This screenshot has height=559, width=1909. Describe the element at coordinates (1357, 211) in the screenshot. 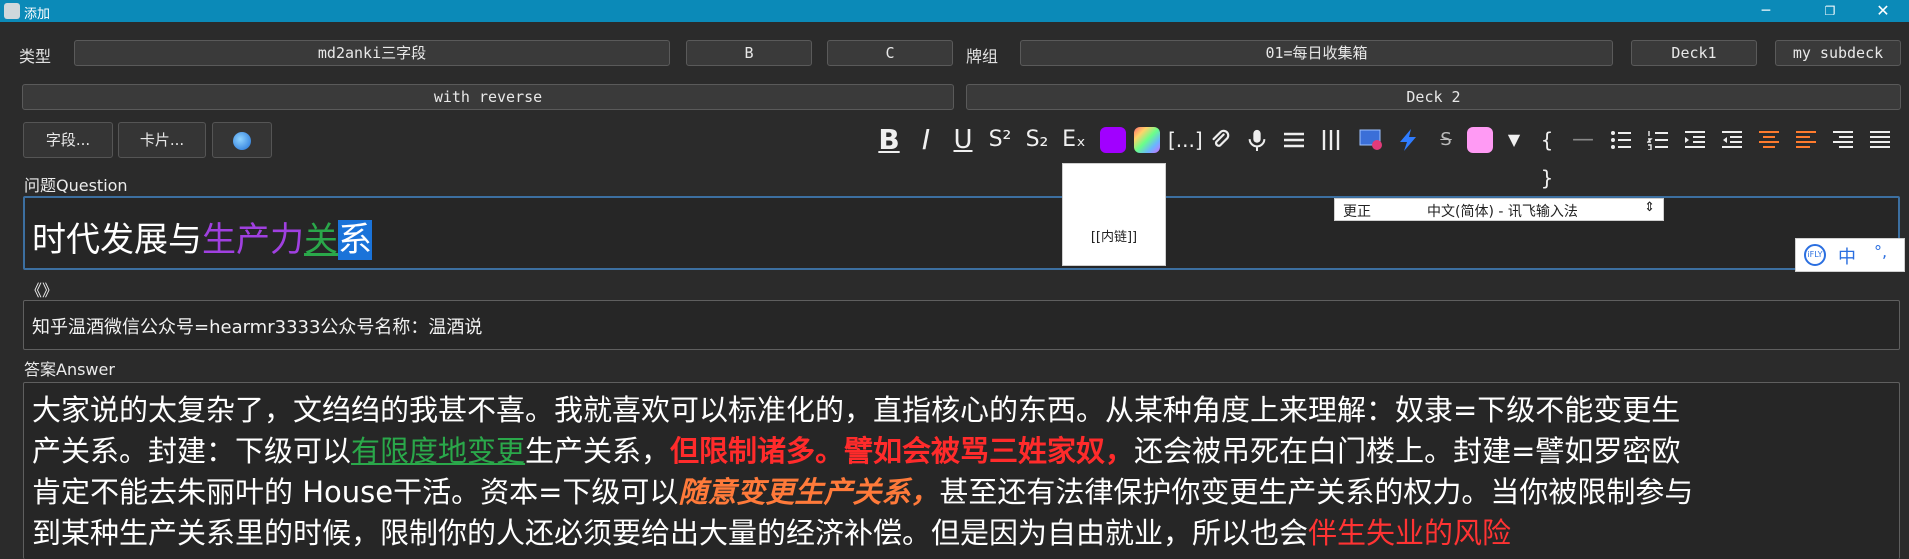

I see `ime-correct-button: 更正` at that location.